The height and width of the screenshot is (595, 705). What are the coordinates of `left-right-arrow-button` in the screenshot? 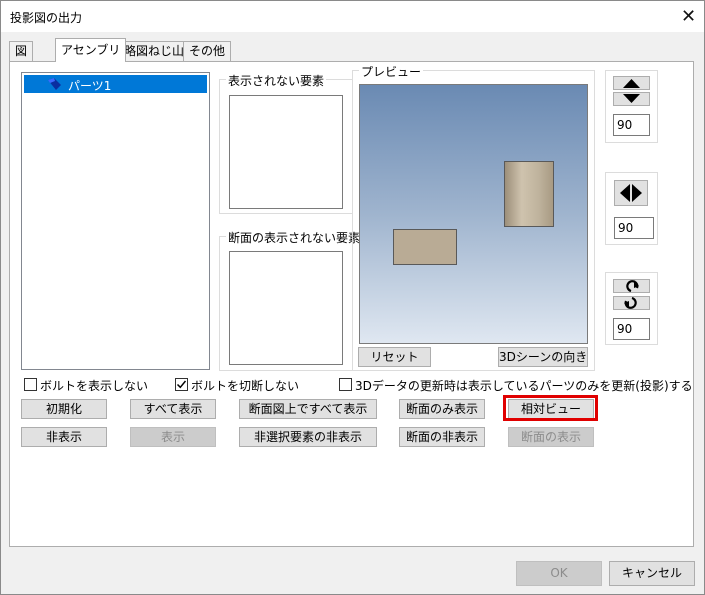 It's located at (631, 193).